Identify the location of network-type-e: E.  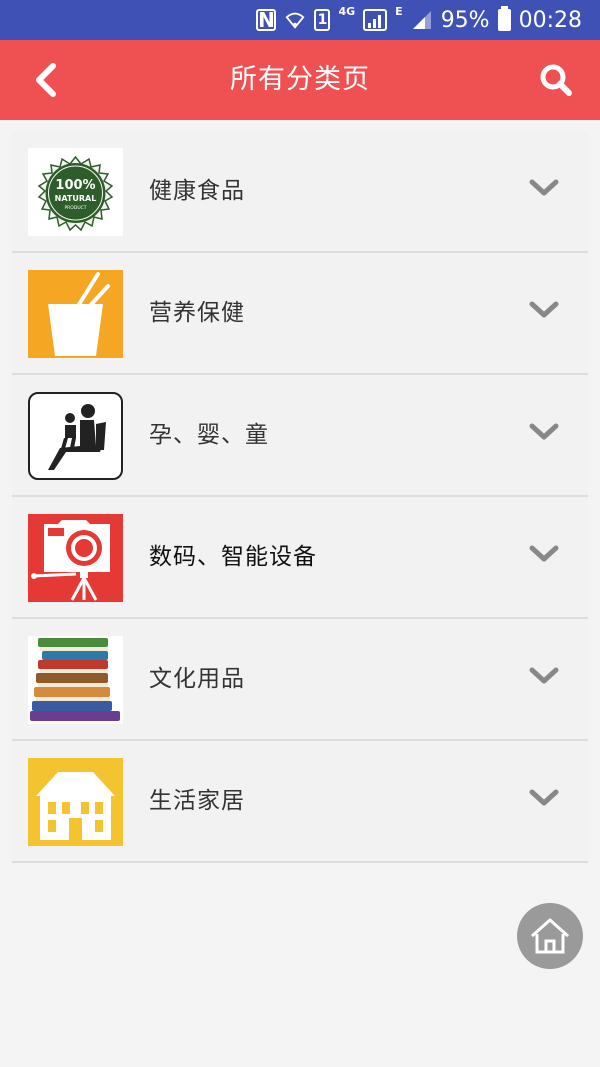
(399, 11).